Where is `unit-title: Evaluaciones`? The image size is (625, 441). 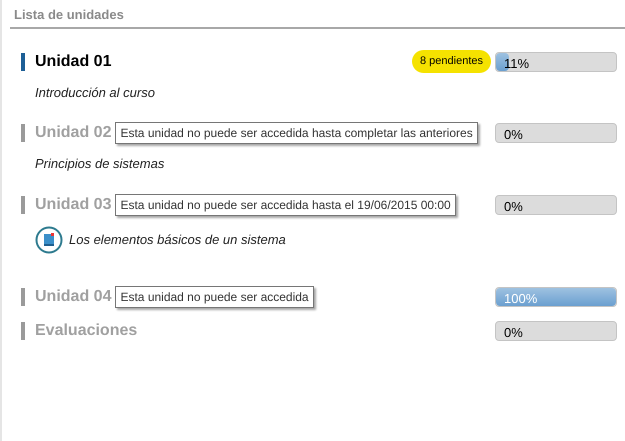
unit-title: Evaluaciones is located at coordinates (86, 330).